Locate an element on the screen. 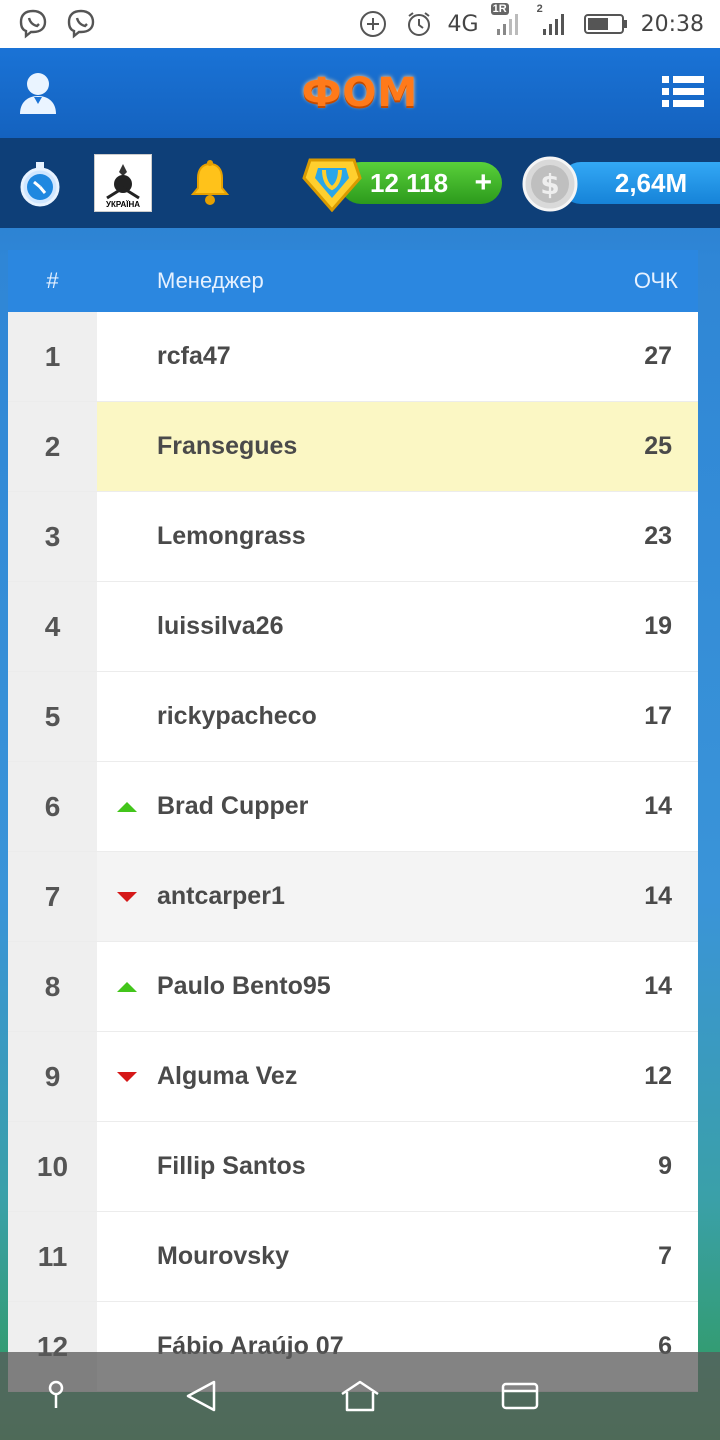  manager-name: Paulo Bento95 is located at coordinates (244, 986).